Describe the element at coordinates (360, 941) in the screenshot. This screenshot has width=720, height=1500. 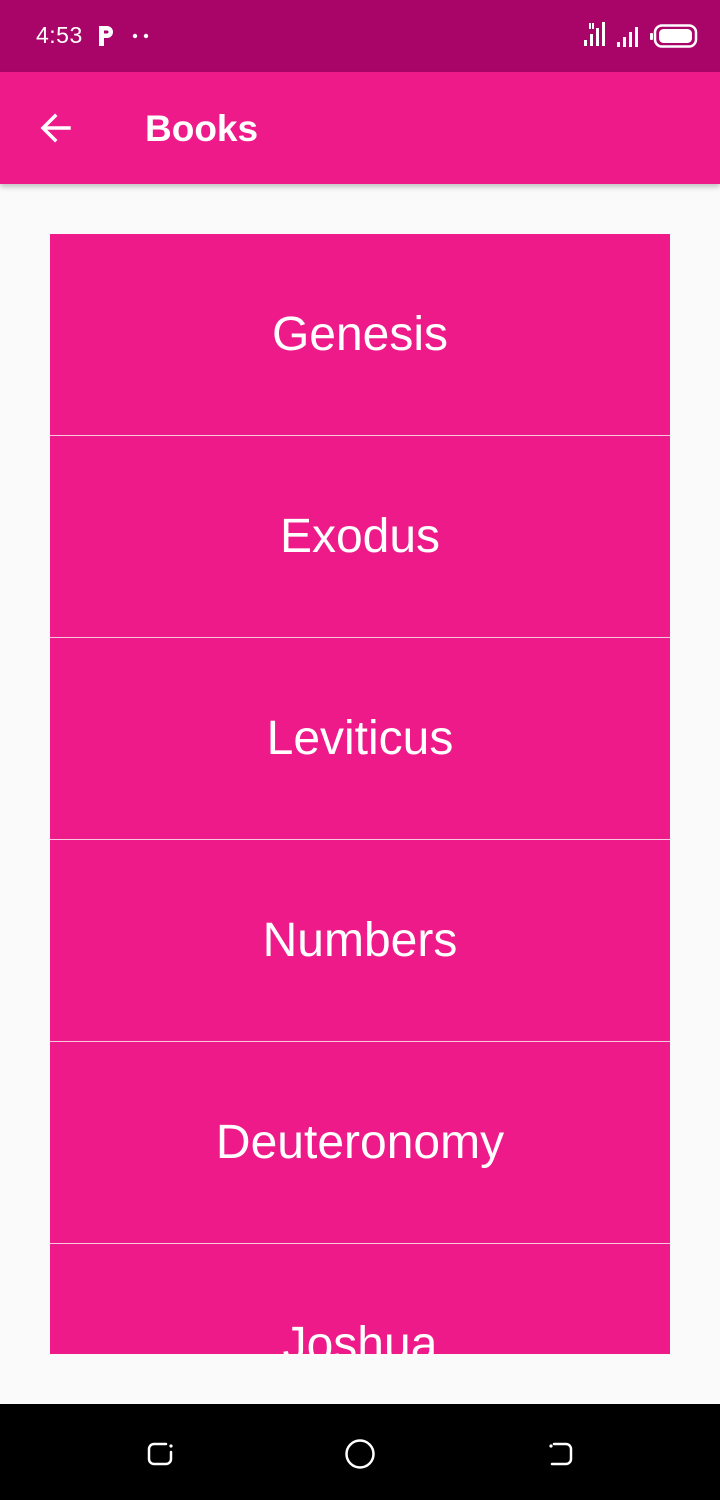
I see `book-item-numbers: Numbers` at that location.